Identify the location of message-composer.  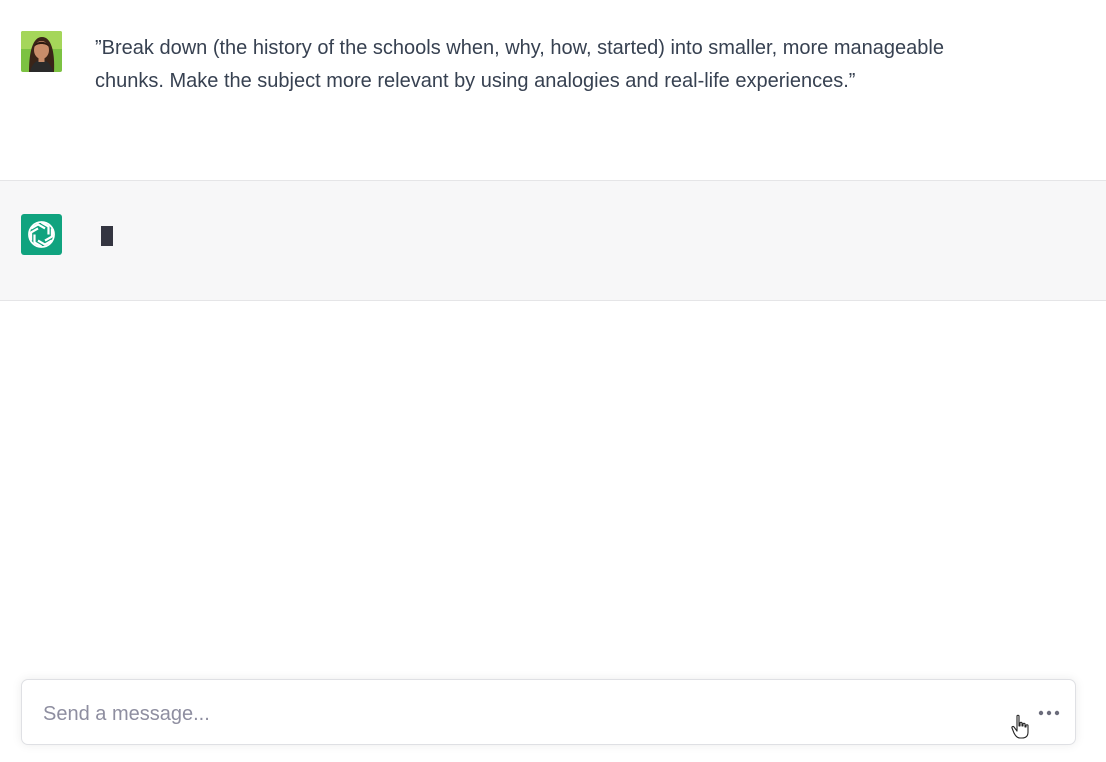
(548, 712).